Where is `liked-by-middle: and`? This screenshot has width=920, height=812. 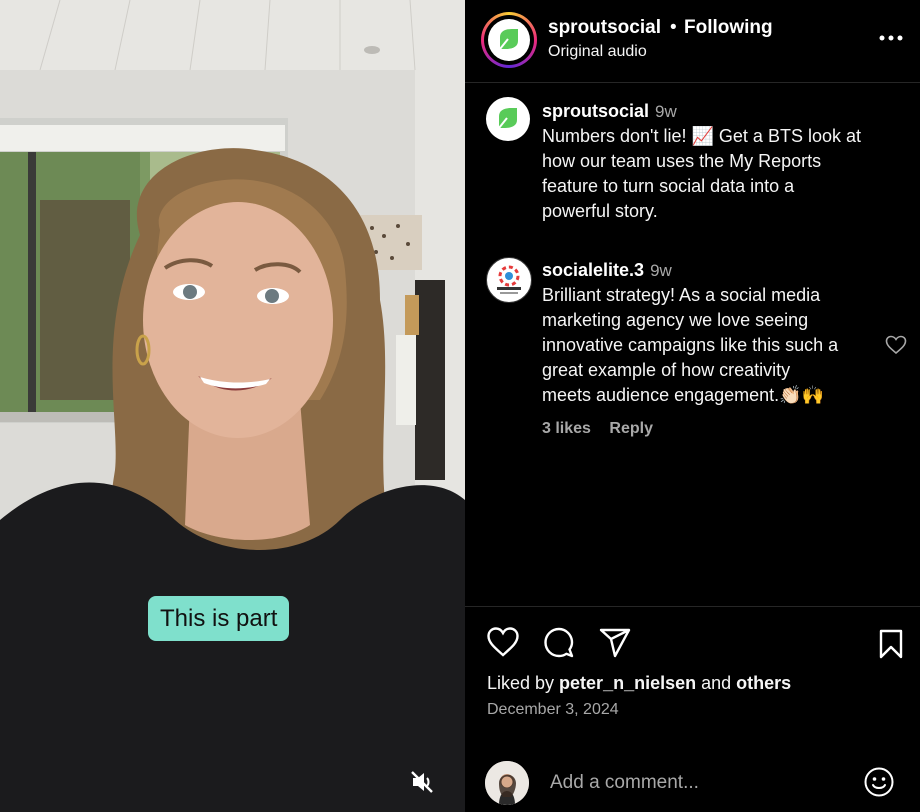 liked-by-middle: and is located at coordinates (716, 683).